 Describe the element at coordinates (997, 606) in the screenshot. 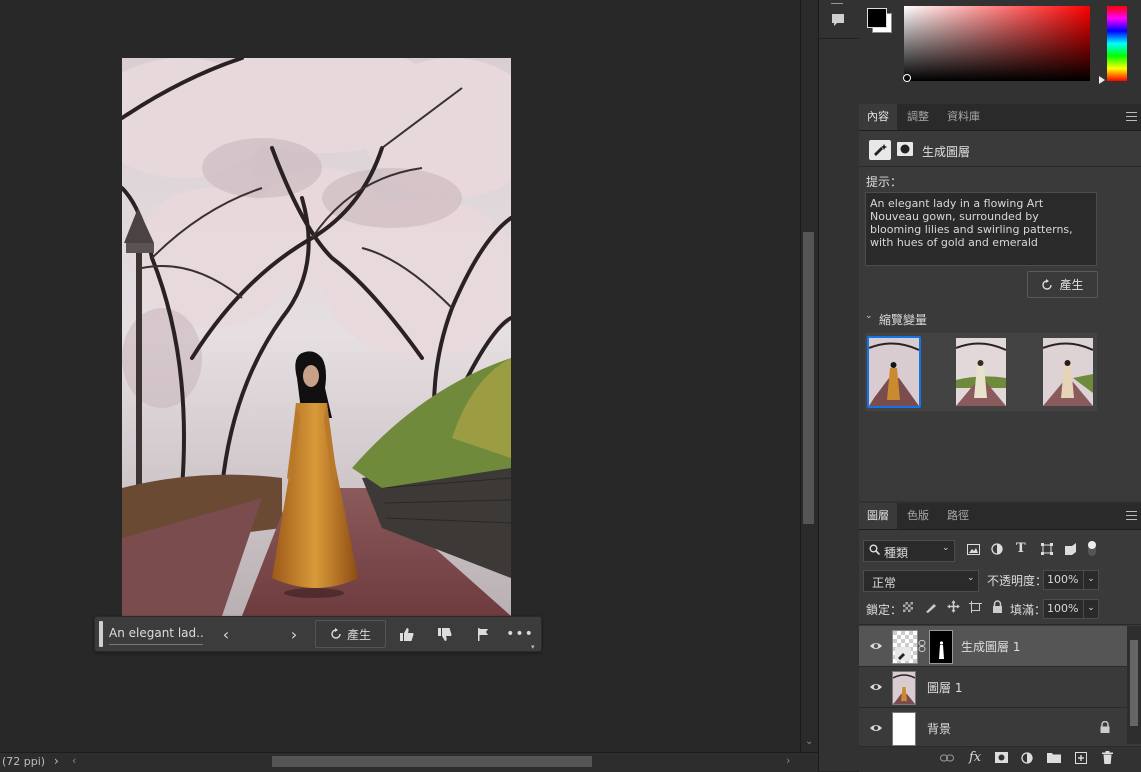

I see `lock-all-icon` at that location.